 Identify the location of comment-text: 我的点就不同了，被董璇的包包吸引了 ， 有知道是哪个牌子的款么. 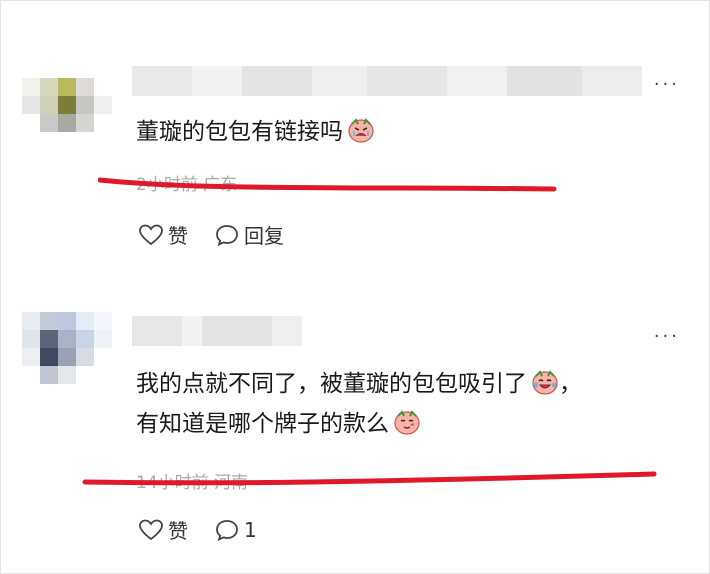
(359, 404).